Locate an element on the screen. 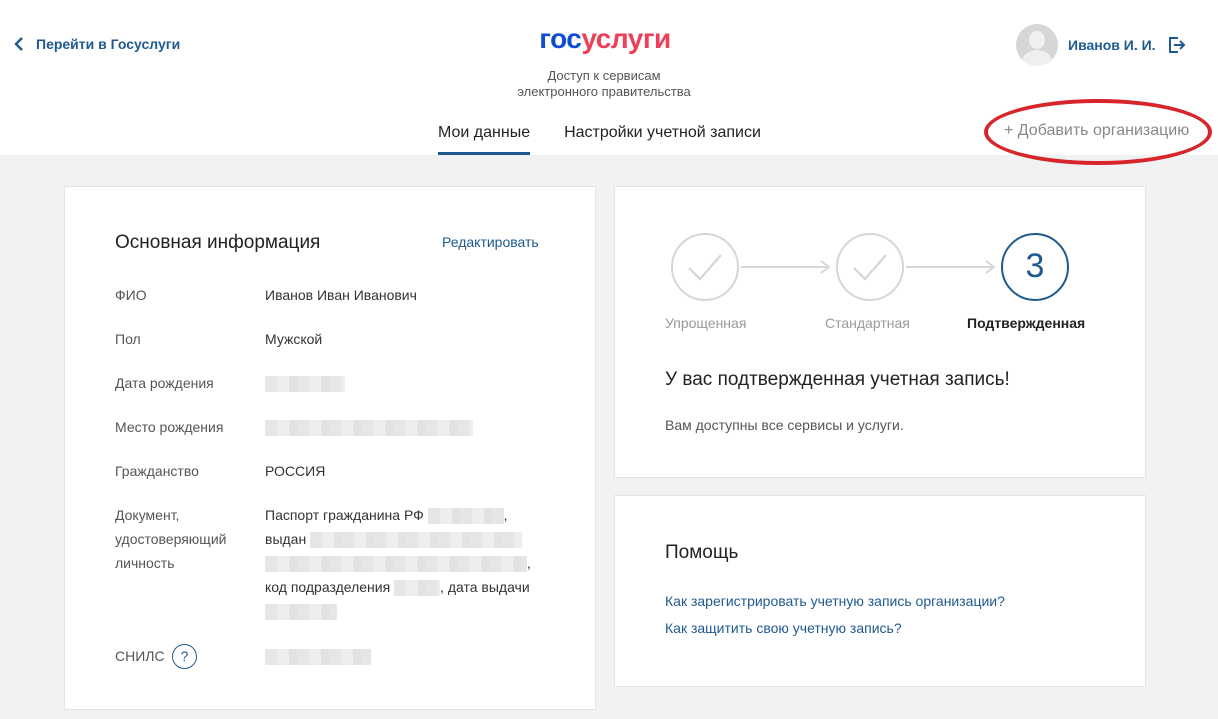 The image size is (1218, 719). tab-my-data: Мои данные is located at coordinates (484, 133).